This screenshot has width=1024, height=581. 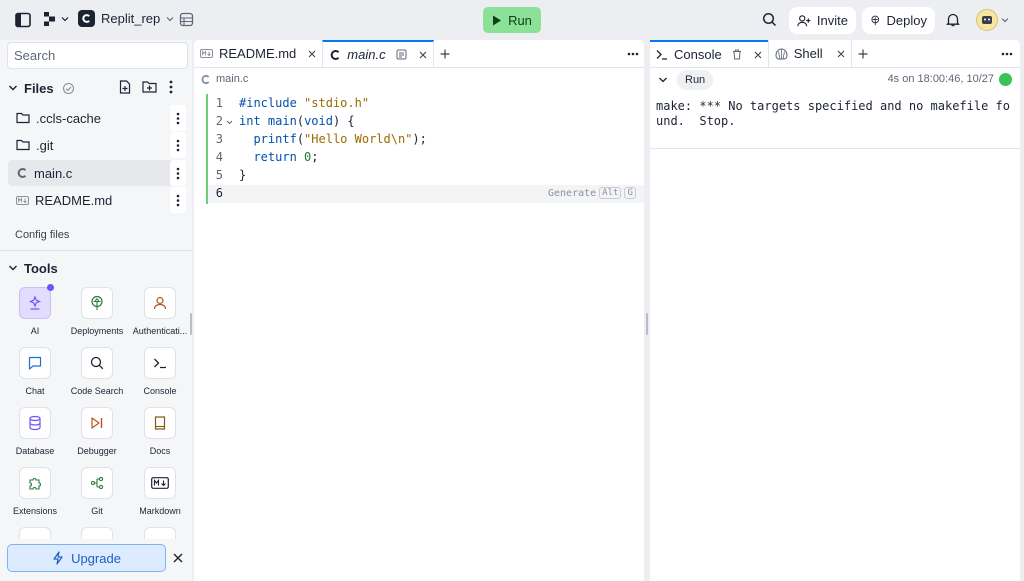 What do you see at coordinates (35, 331) in the screenshot?
I see `tool-label: AI` at bounding box center [35, 331].